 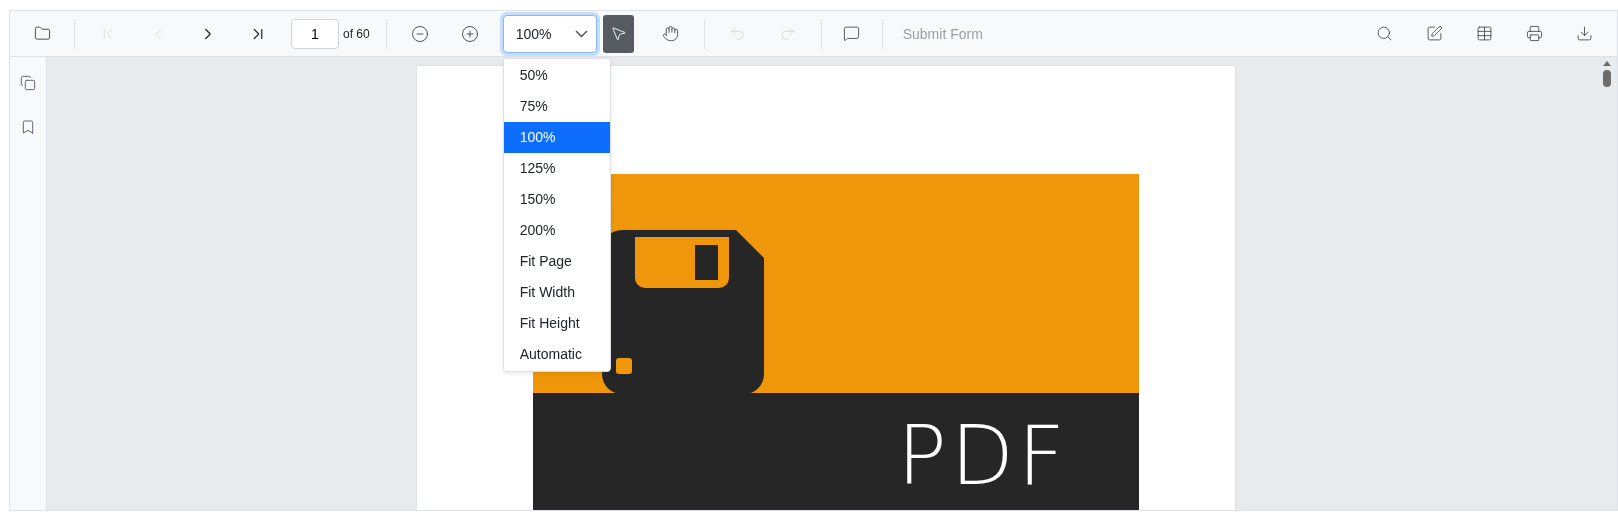 I want to click on scroll-up-arrow-icon, so click(x=1607, y=63).